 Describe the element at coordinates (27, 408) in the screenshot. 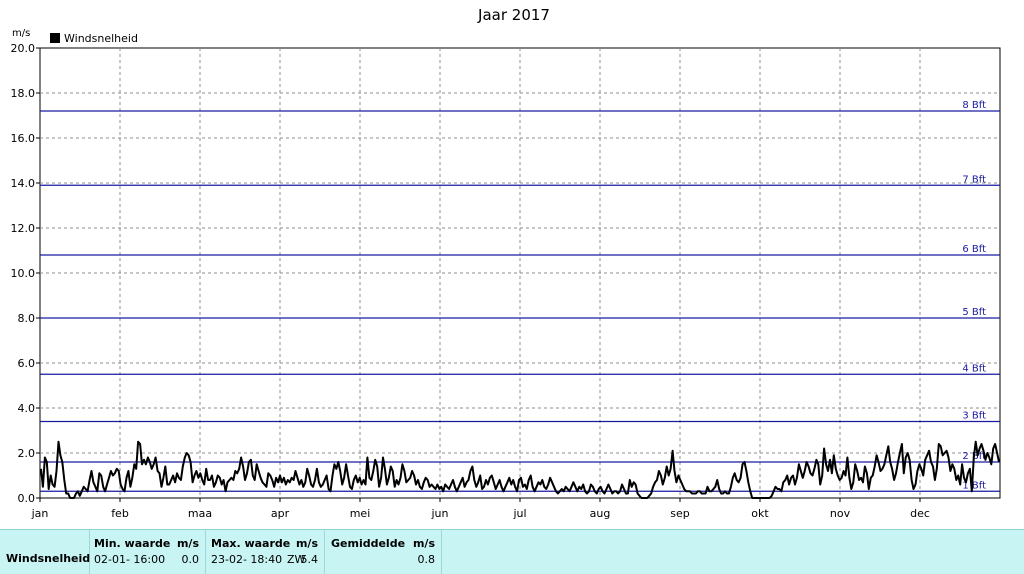

I see `y-tick-label: 4.0` at that location.